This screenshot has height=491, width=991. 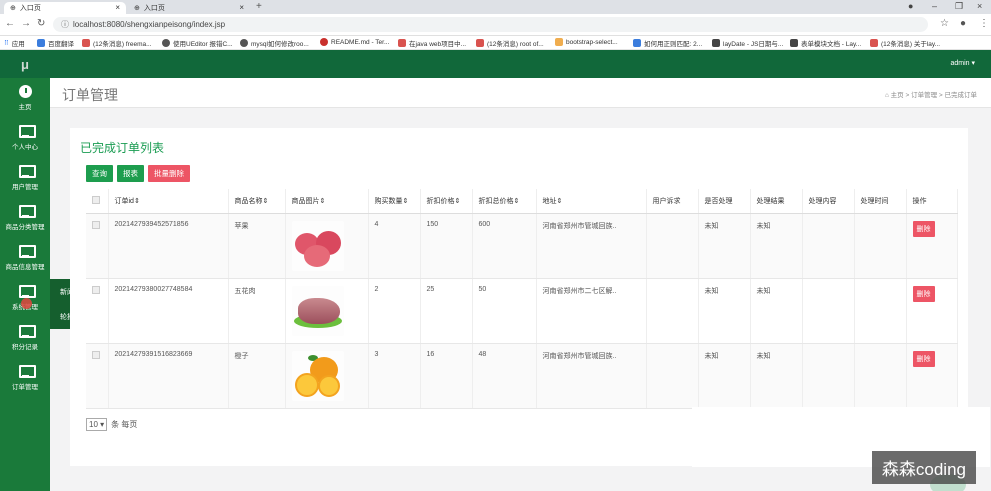 I want to click on col-header: 地址⇕, so click(x=591, y=201).